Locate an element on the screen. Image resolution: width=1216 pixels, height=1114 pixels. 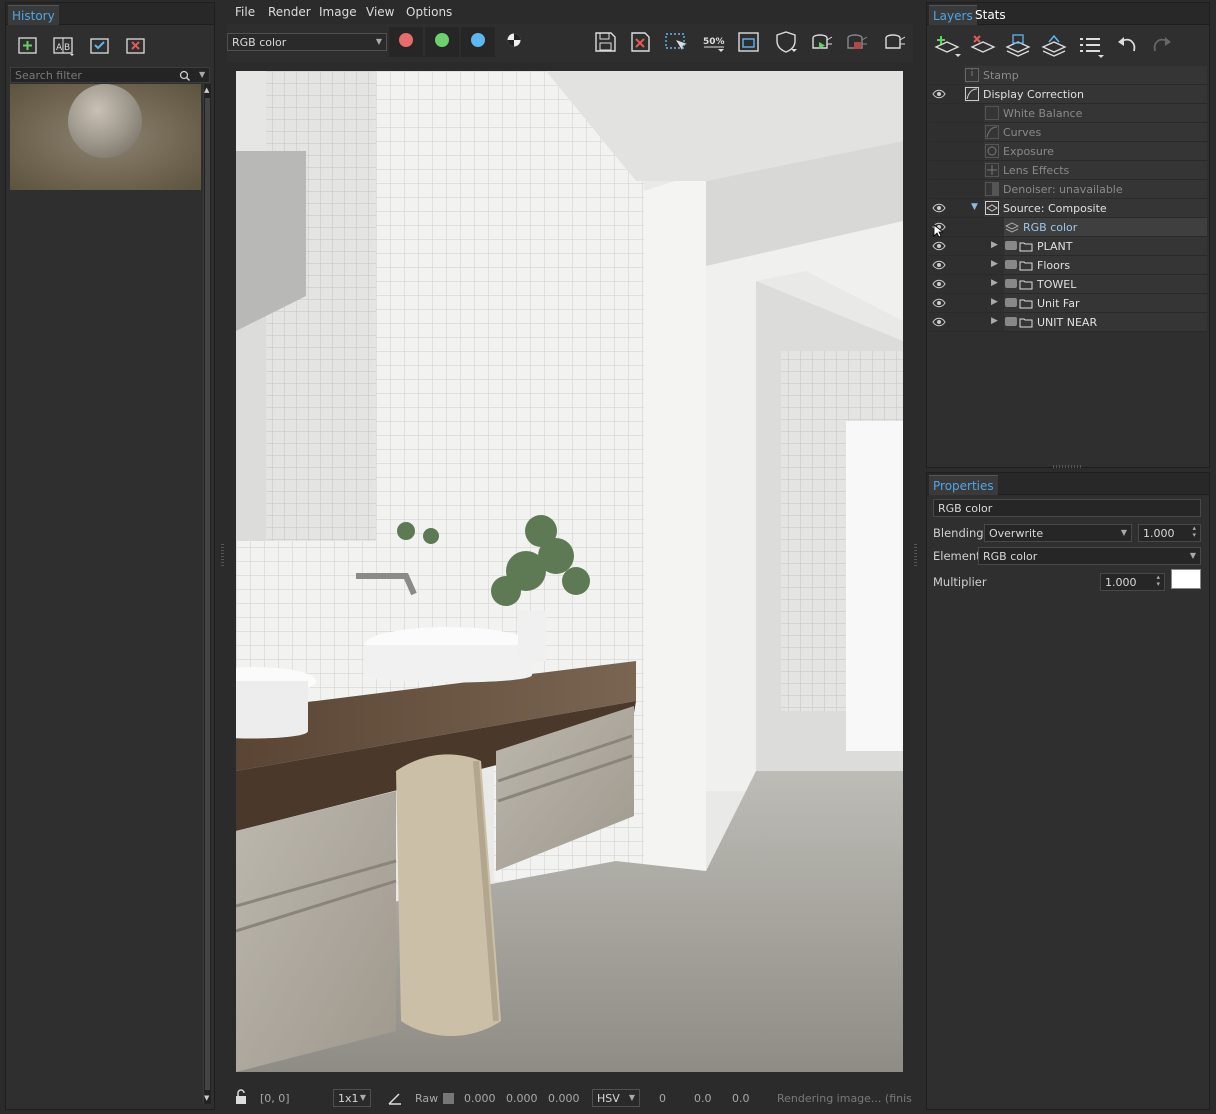
add-history-icon is located at coordinates (28, 46).